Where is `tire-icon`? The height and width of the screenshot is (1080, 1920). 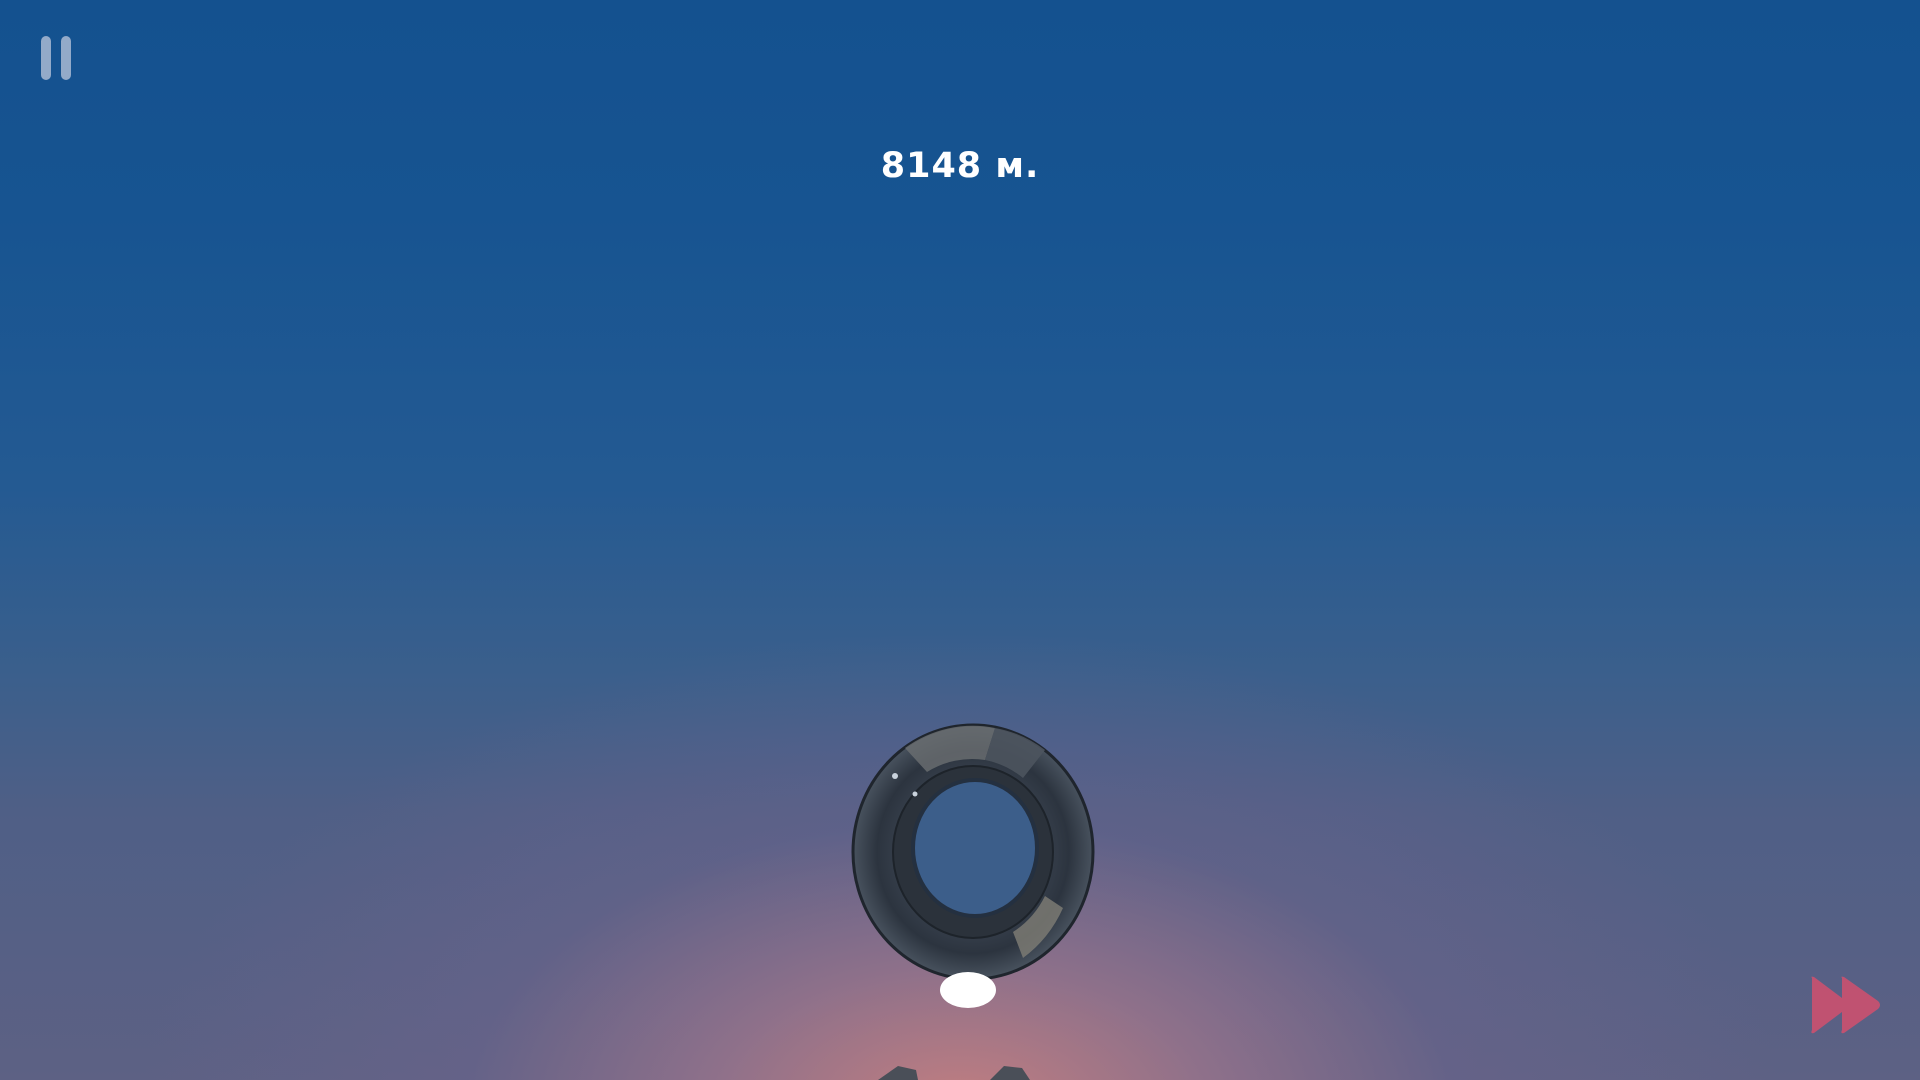 tire-icon is located at coordinates (973, 852).